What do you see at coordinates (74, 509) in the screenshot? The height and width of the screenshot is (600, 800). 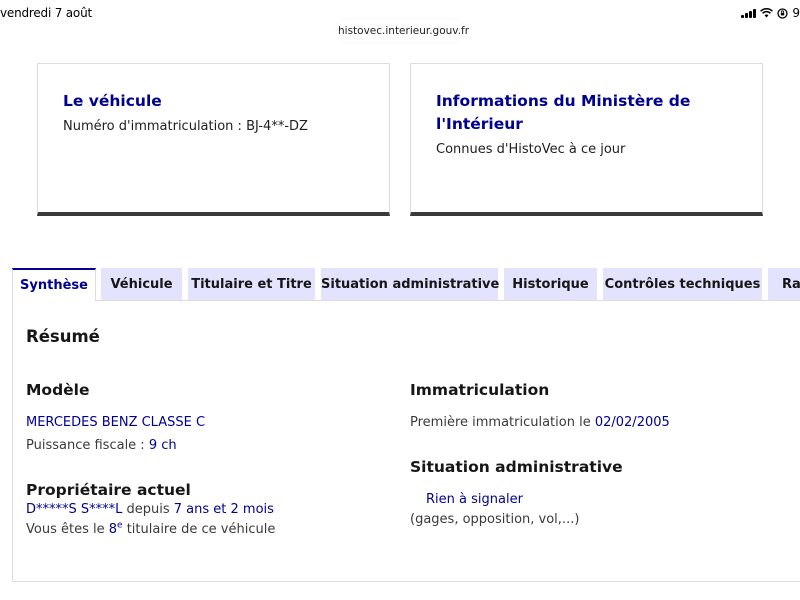 I see `owner-name: D*****S S****L` at bounding box center [74, 509].